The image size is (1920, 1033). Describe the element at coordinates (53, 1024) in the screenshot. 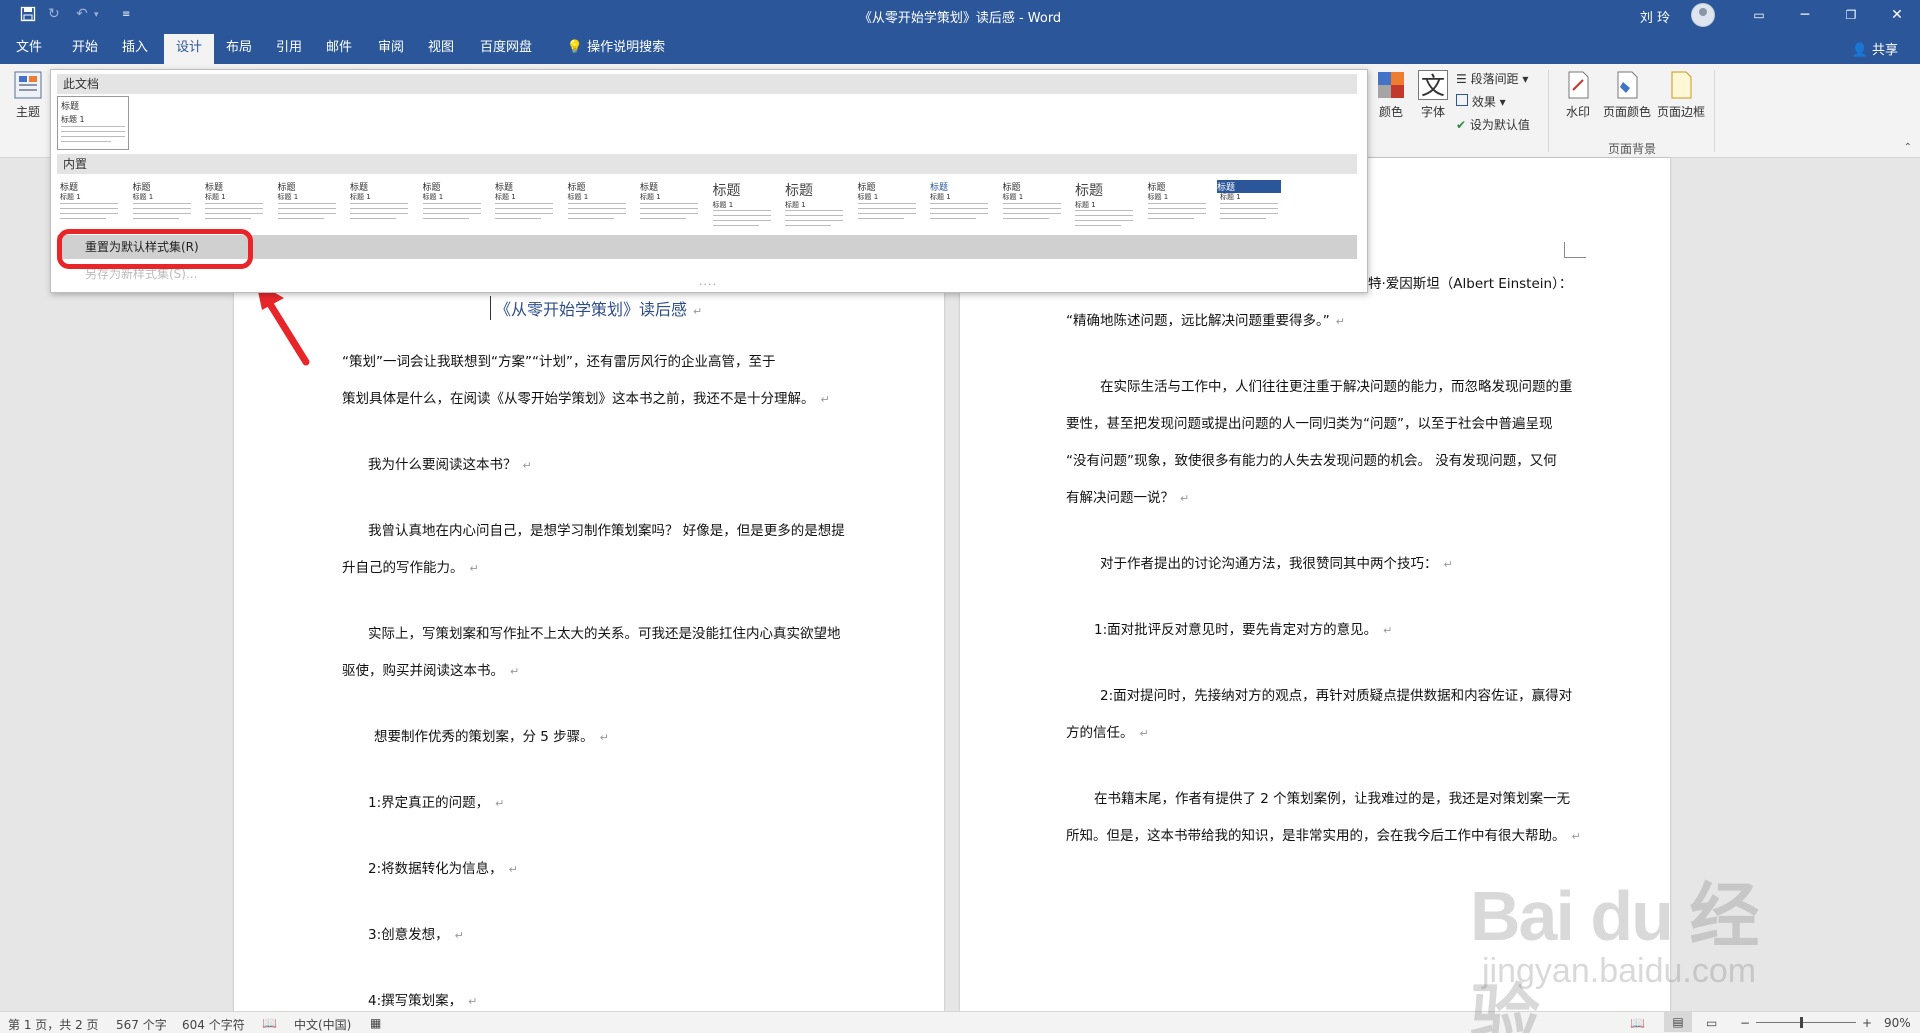

I see `page-count: 第 1 页，共 2 页` at that location.